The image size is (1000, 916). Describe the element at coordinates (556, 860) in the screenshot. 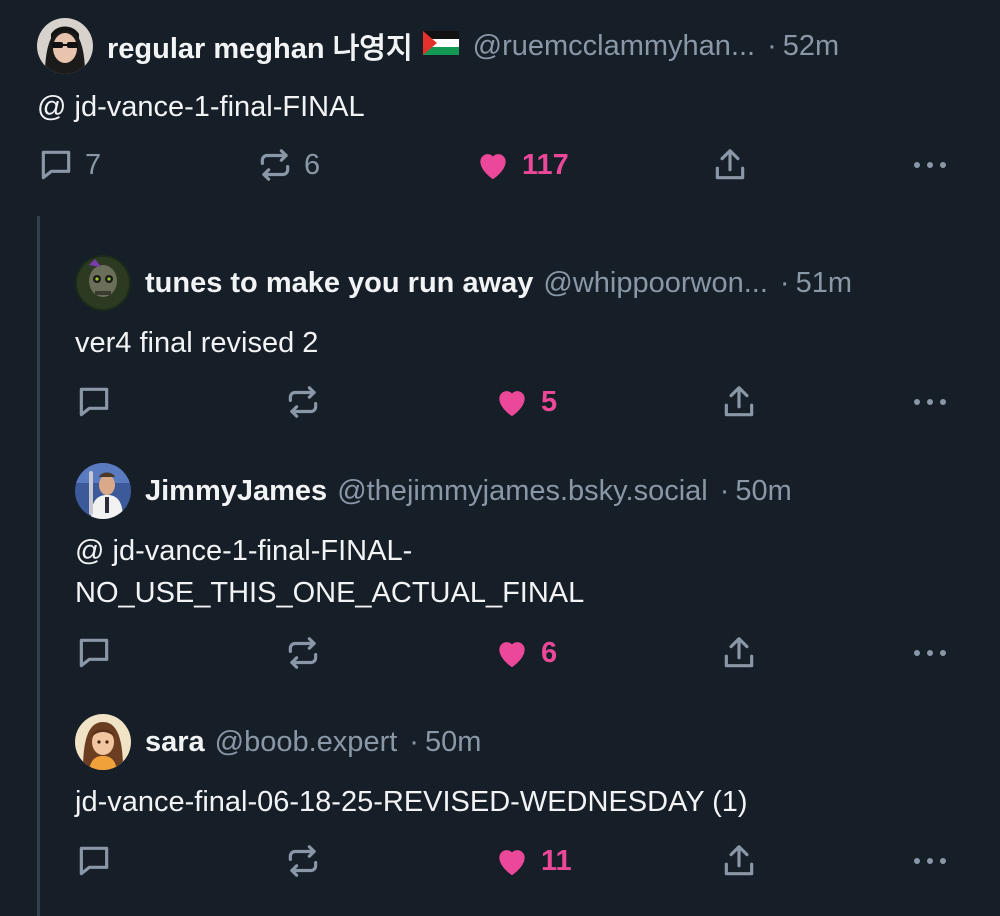

I see `like-count: 11` at that location.